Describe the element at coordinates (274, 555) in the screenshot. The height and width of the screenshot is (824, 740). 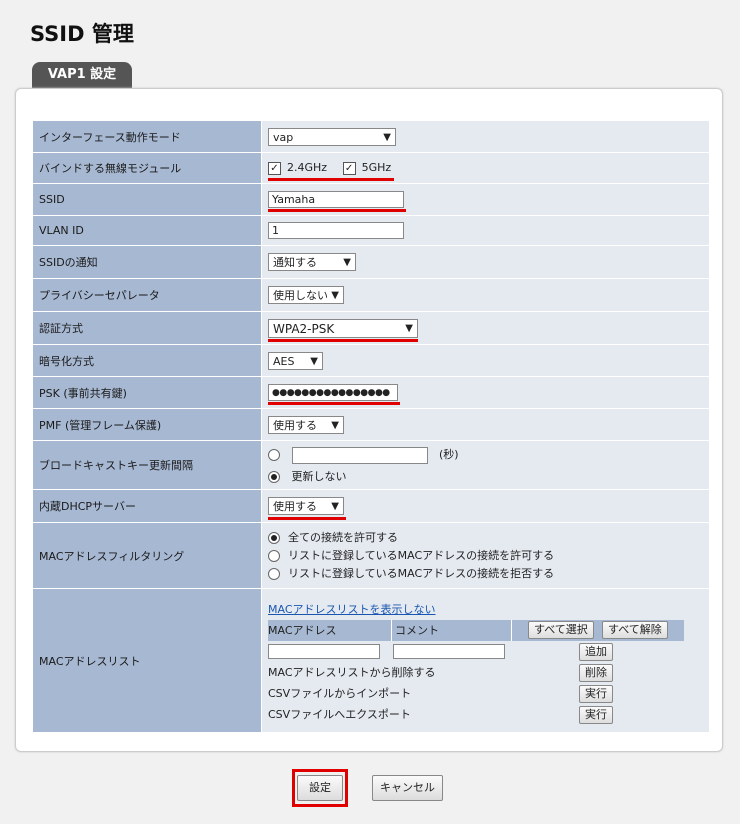
I see `mac-filter-allow-list-radio` at that location.